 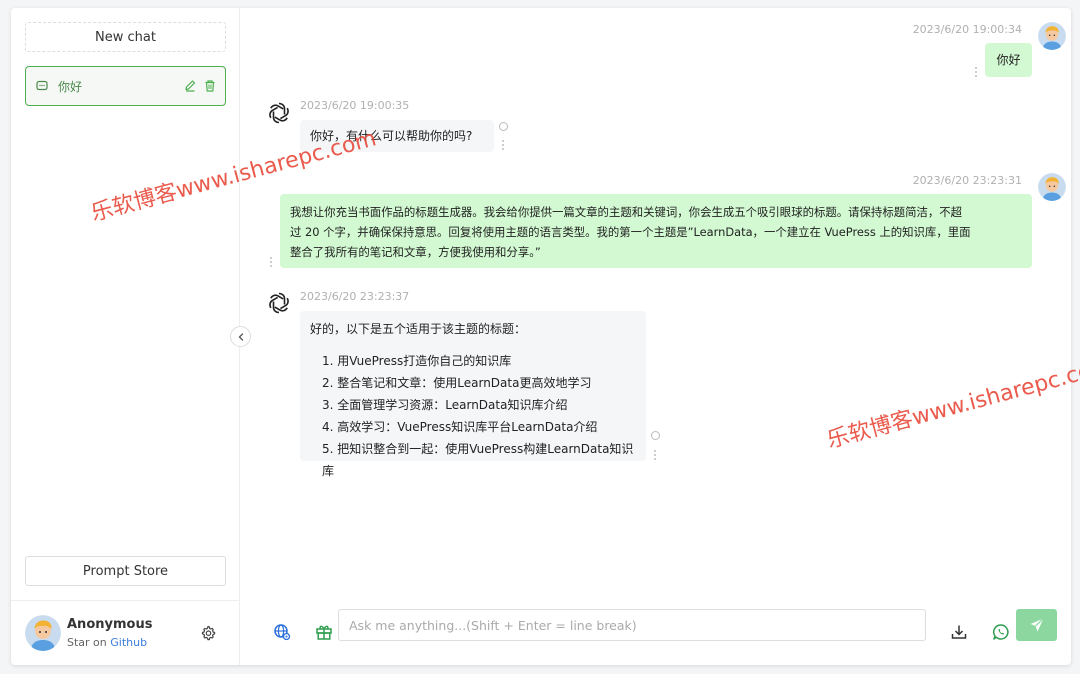 What do you see at coordinates (324, 632) in the screenshot?
I see `gift-icon` at bounding box center [324, 632].